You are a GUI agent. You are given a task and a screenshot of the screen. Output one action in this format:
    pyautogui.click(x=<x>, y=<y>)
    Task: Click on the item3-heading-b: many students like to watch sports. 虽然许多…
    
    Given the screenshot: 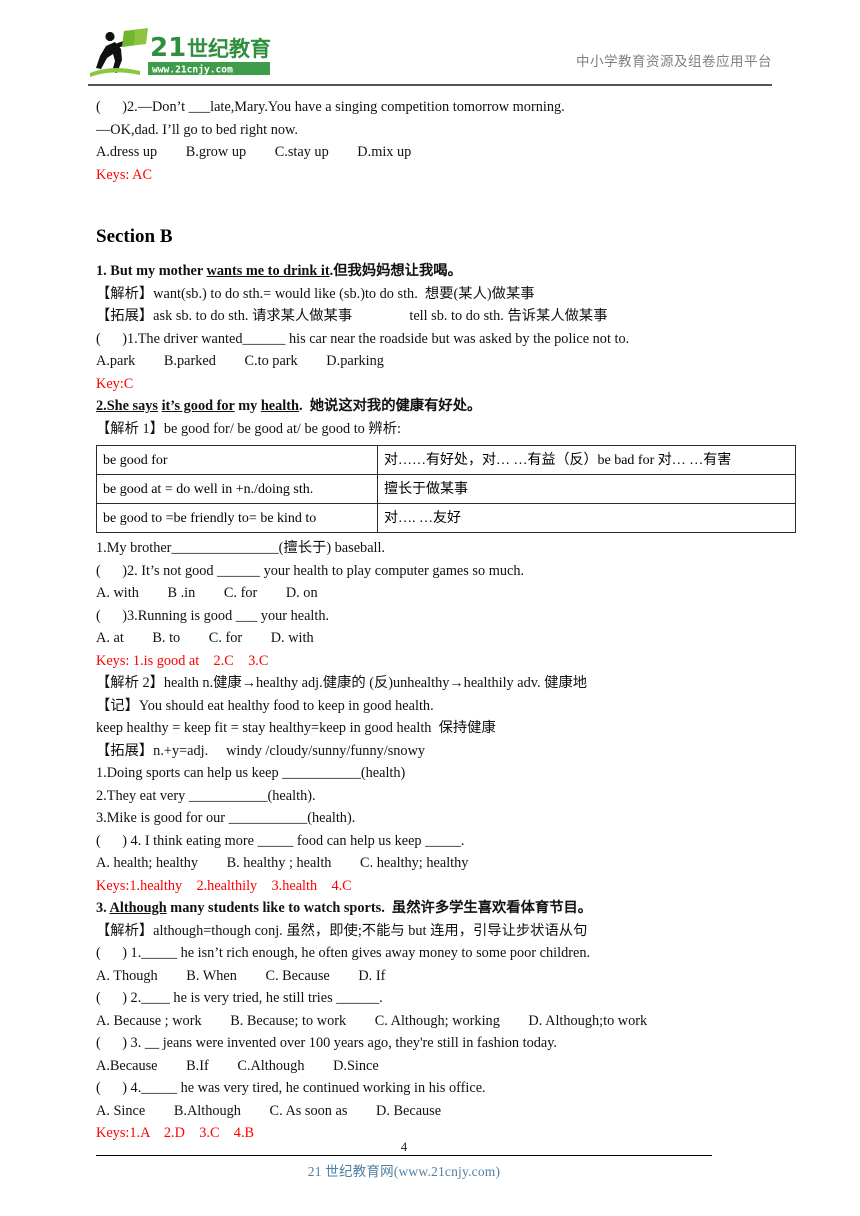 What is the action you would take?
    pyautogui.click(x=379, y=908)
    